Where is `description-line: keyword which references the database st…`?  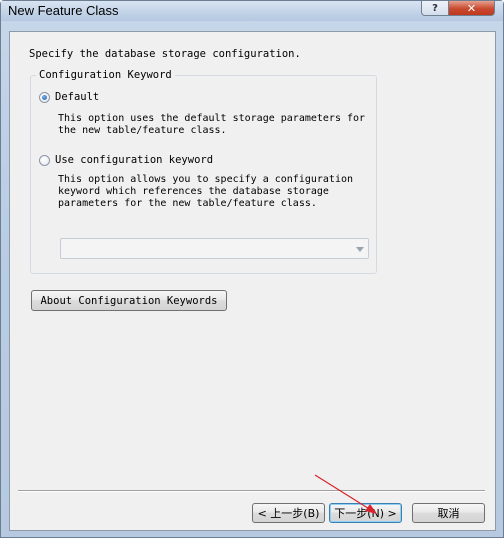
description-line: keyword which references the database st… is located at coordinates (193, 191).